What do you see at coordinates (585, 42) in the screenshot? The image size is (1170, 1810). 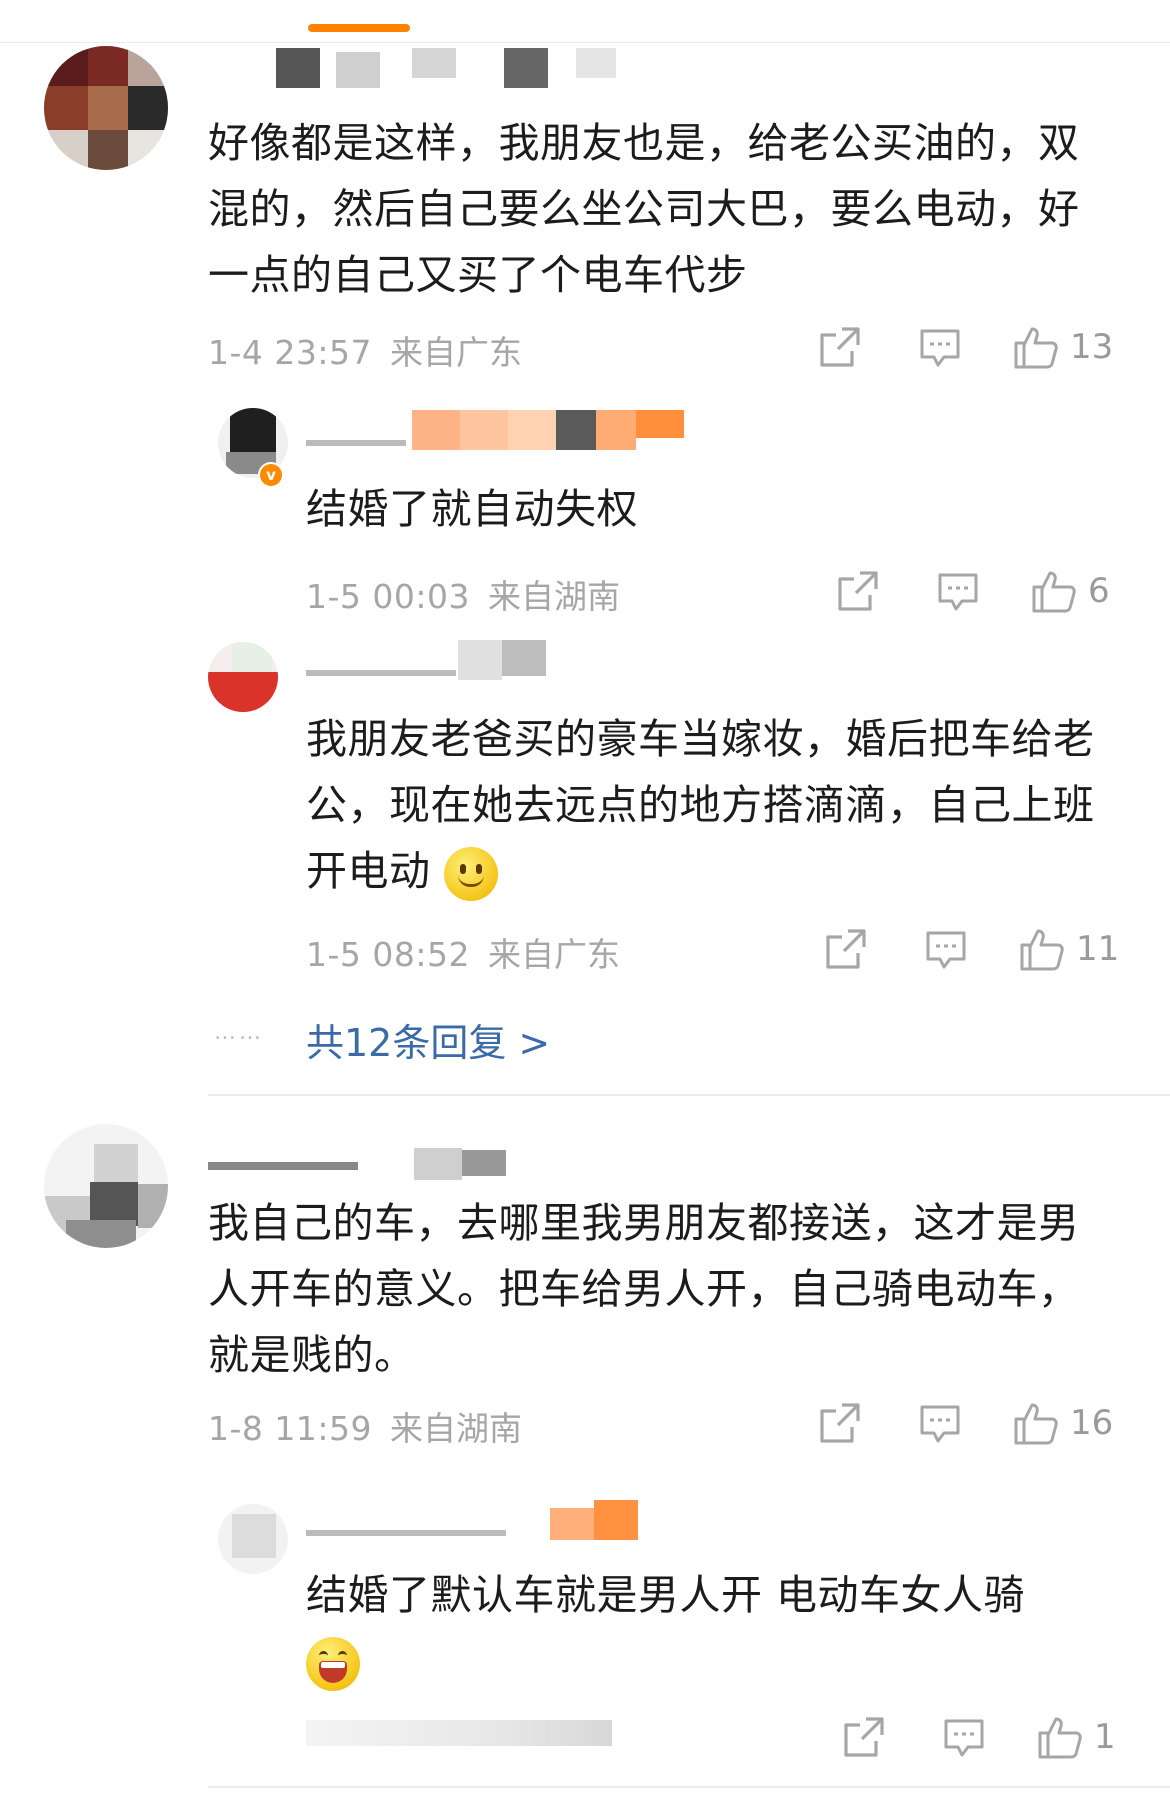 I see `top-divider` at bounding box center [585, 42].